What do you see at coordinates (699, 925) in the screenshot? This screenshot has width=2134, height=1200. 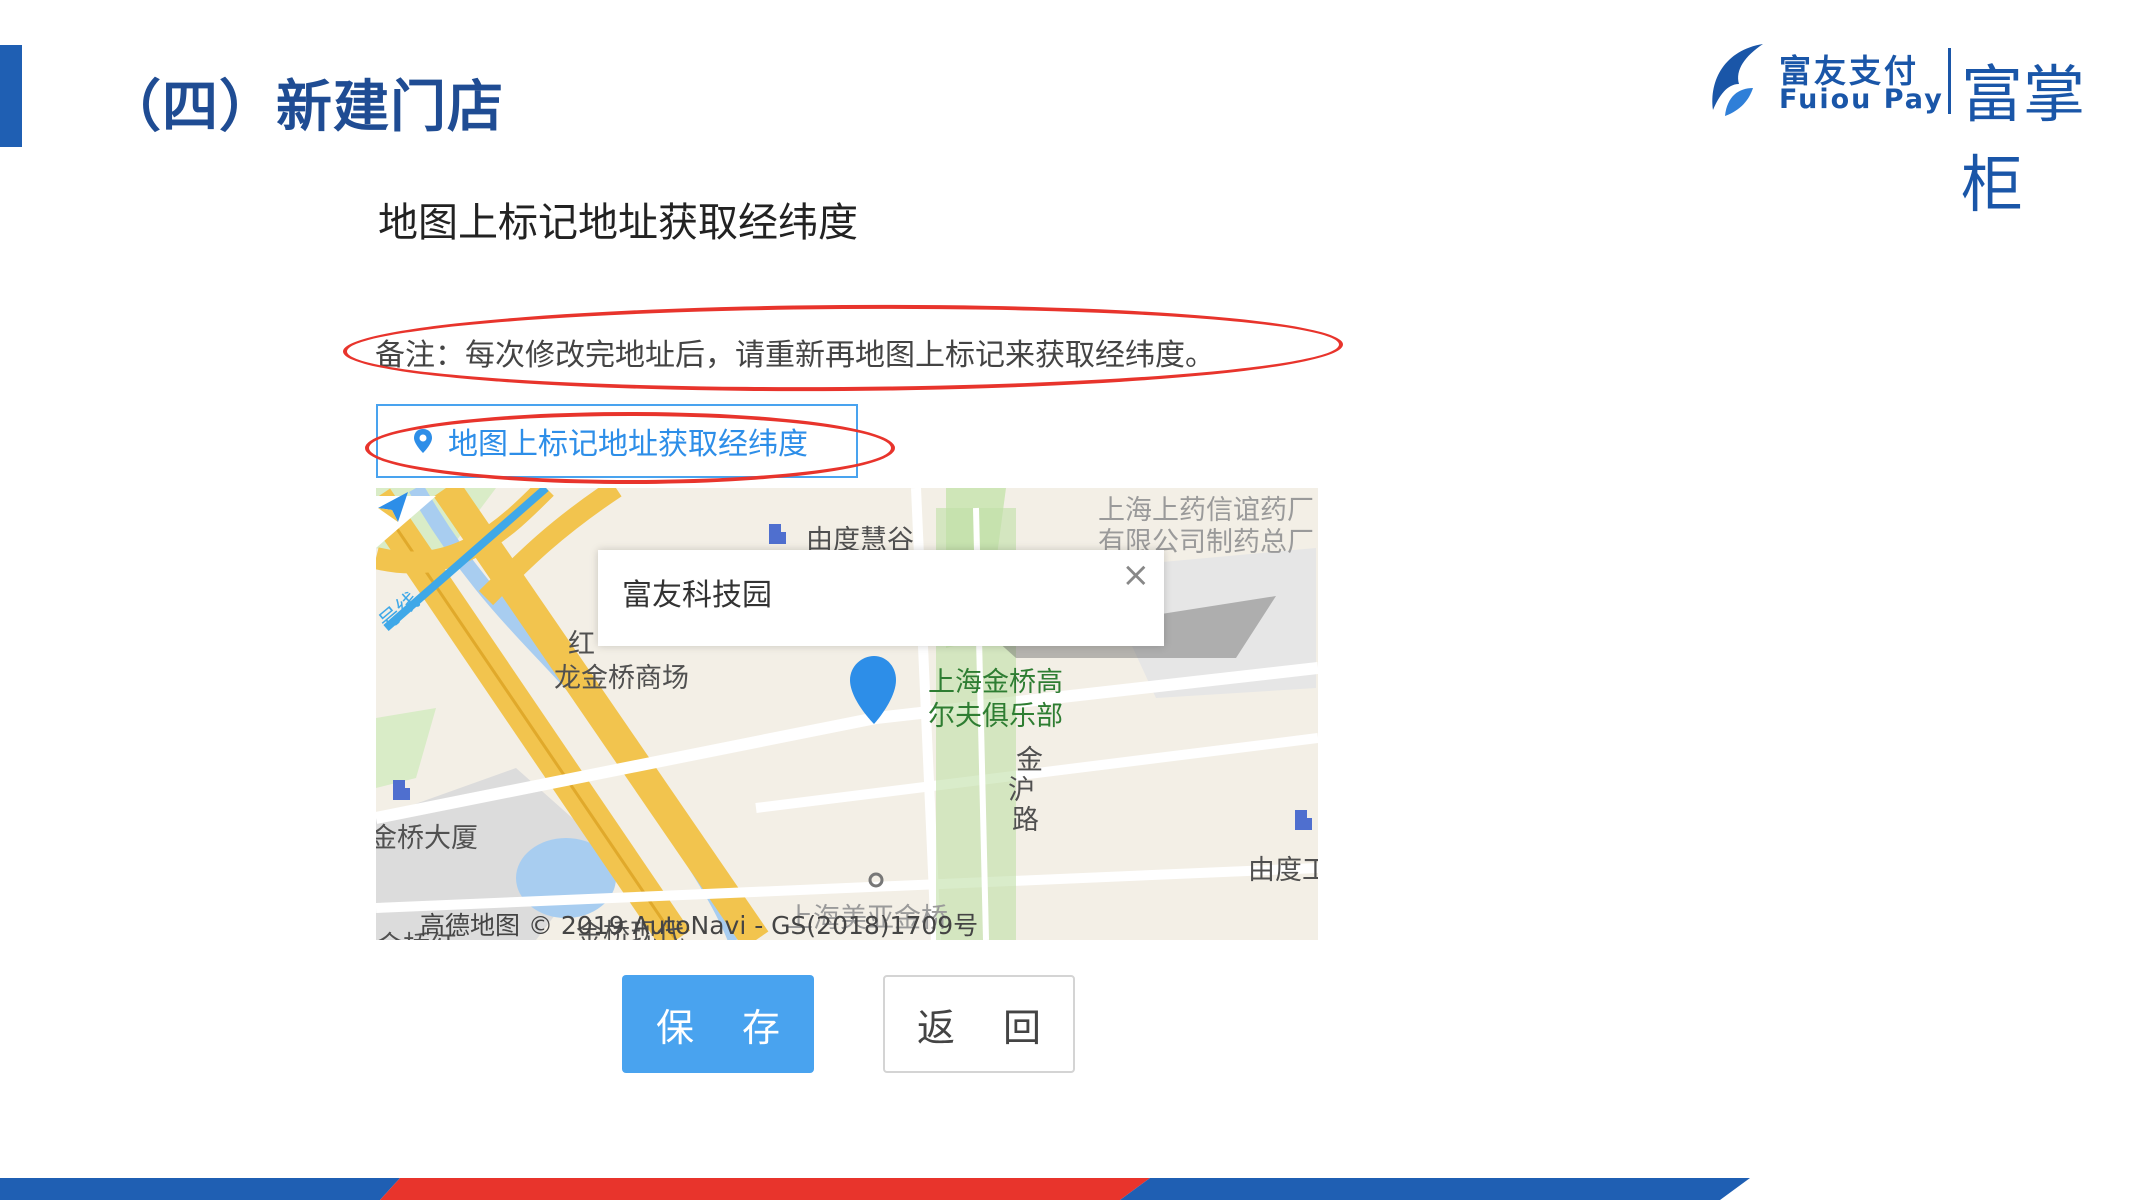 I see `map-copyright: 高德地图 © 2019 AutoNavi - GS(2018)1709号` at bounding box center [699, 925].